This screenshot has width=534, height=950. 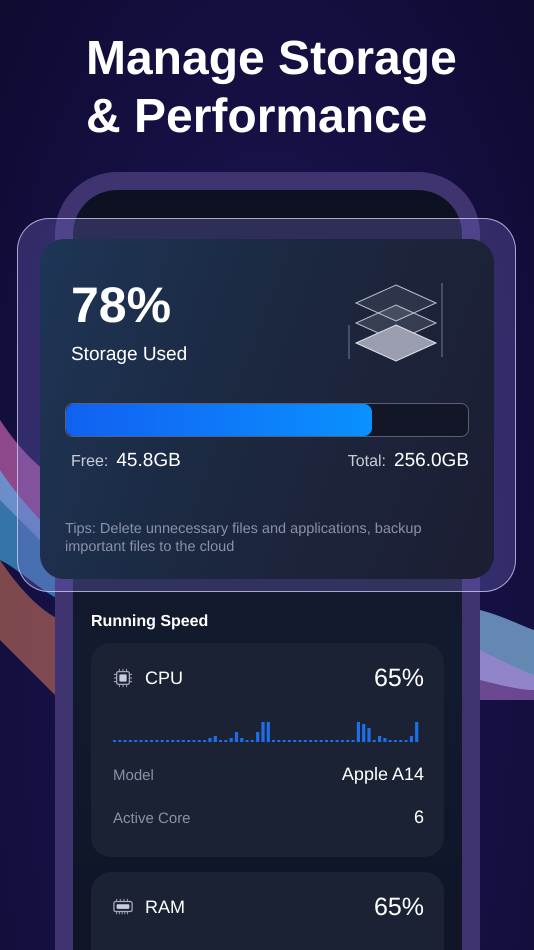 What do you see at coordinates (129, 355) in the screenshot?
I see `storage-label: Storage Used` at bounding box center [129, 355].